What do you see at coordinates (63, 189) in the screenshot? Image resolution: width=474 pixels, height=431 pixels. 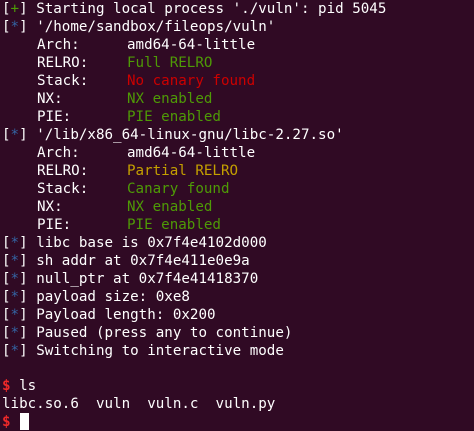 I see `libc-stack-label: Stack:` at bounding box center [63, 189].